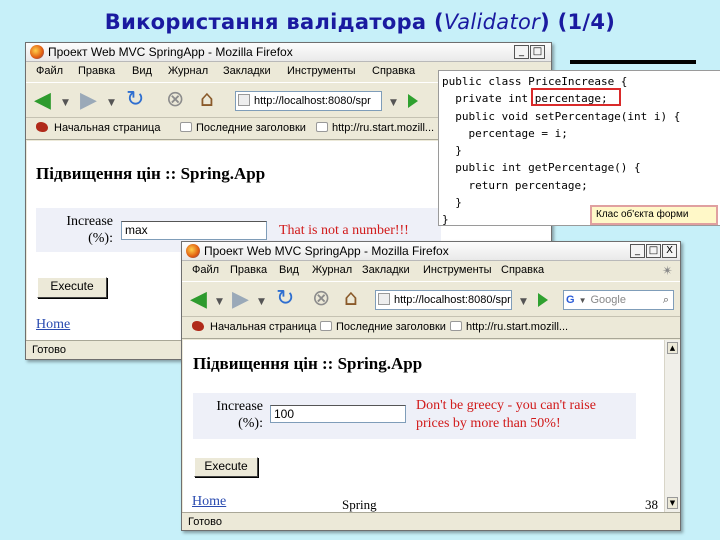 The width and height of the screenshot is (720, 540). What do you see at coordinates (452, 151) in the screenshot?
I see `code-line: }` at bounding box center [452, 151].